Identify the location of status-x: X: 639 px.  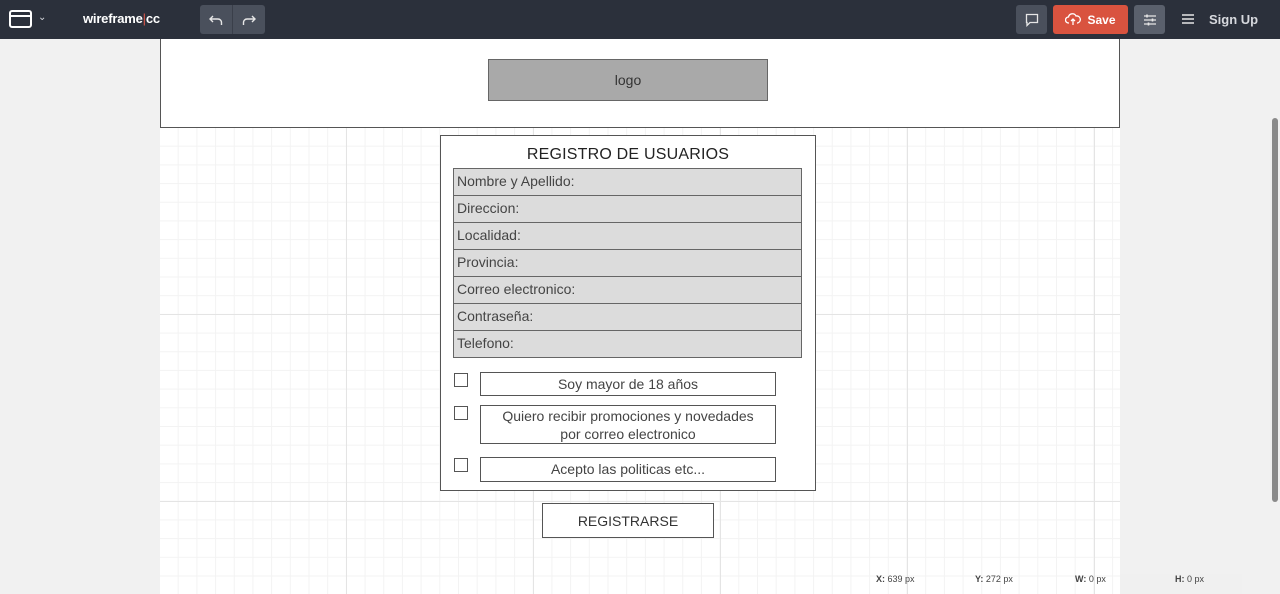
(895, 584).